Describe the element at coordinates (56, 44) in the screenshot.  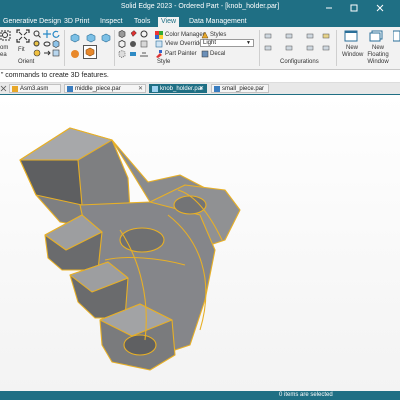
I see `view-cube-icon` at that location.